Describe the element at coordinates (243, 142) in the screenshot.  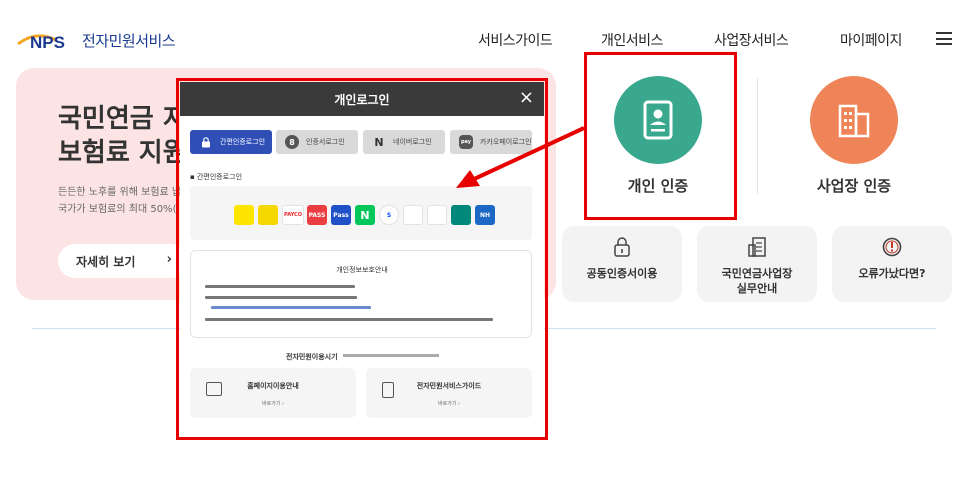
I see `tab-label: 간편인증로그인` at that location.